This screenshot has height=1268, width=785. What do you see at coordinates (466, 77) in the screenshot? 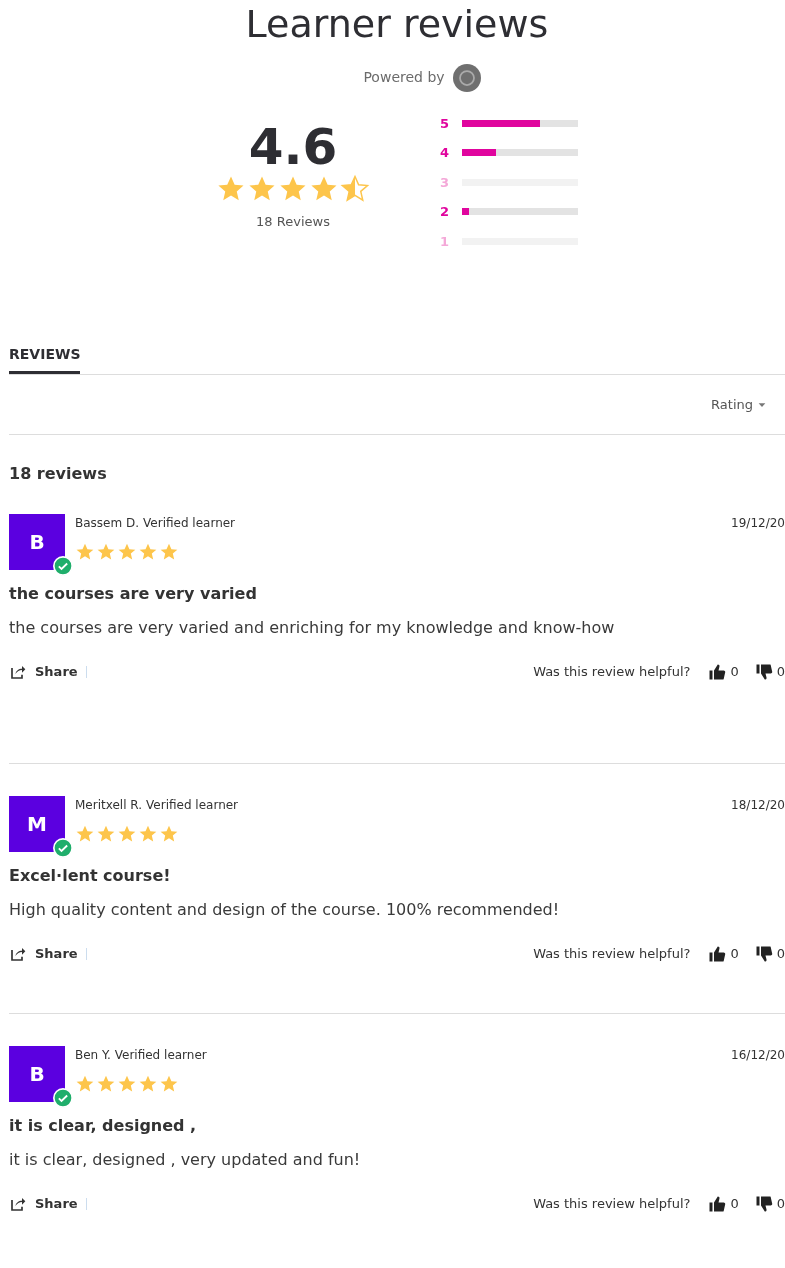
I see `logo-icon` at bounding box center [466, 77].